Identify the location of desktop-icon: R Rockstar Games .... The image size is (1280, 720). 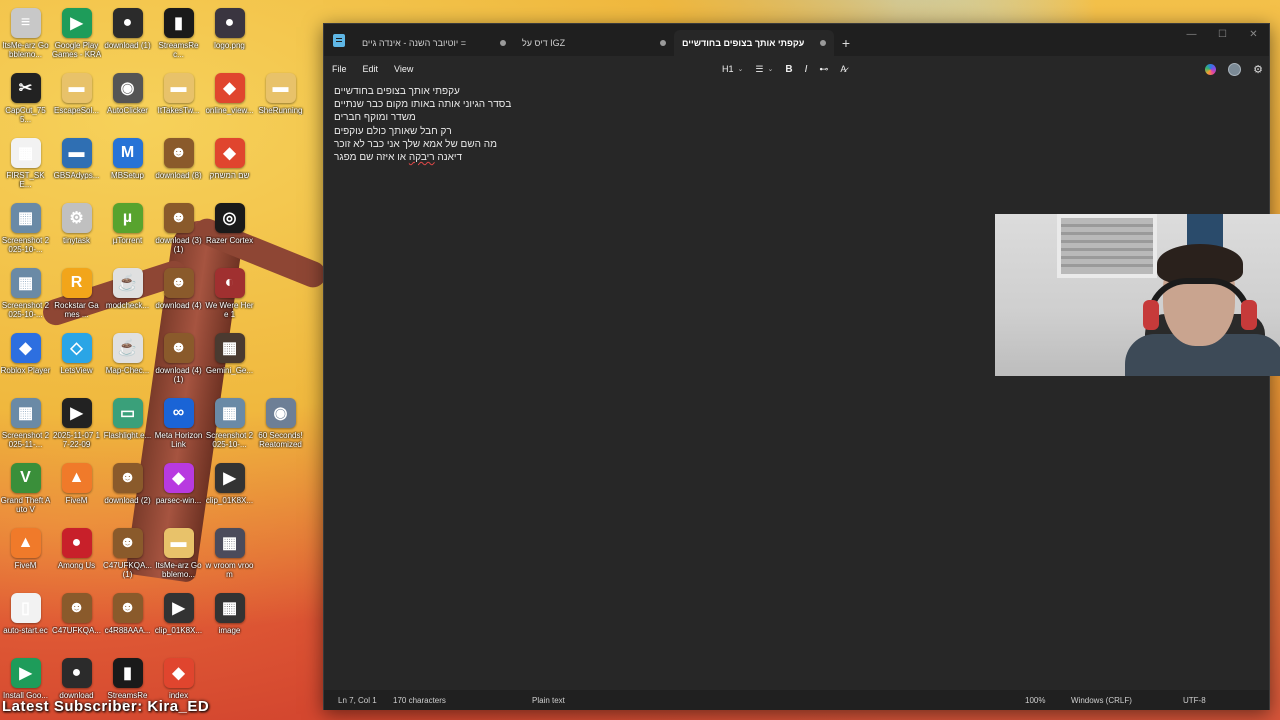
(76, 296).